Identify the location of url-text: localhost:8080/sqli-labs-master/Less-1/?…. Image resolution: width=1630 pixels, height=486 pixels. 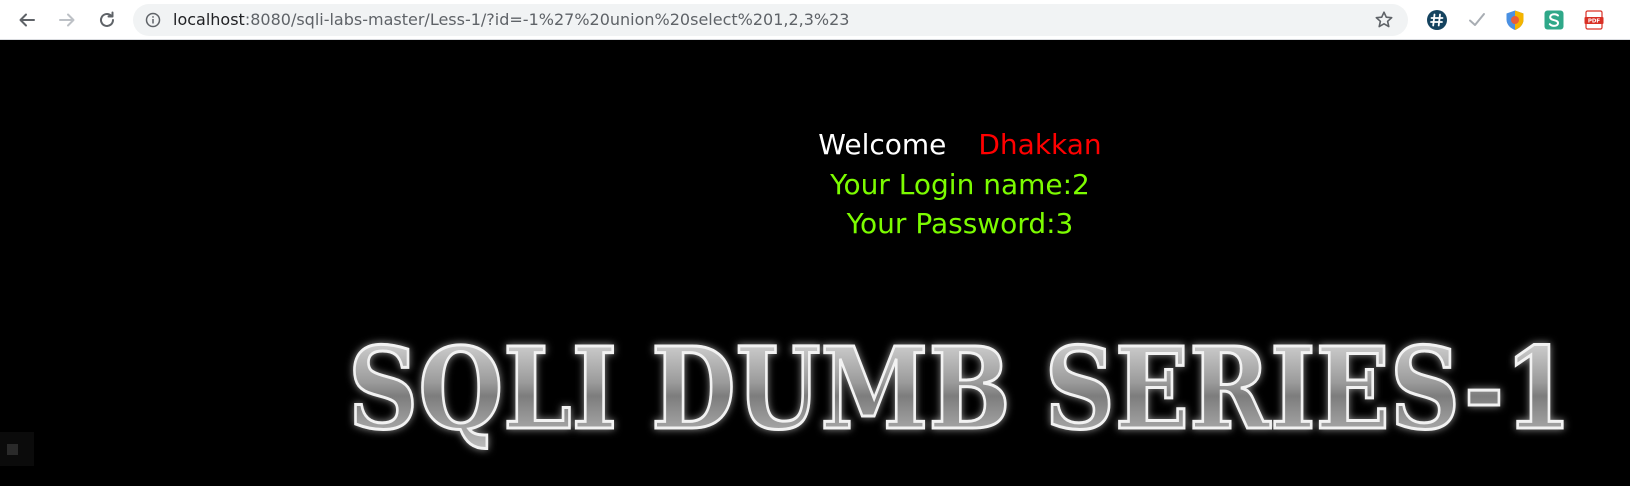
(511, 20).